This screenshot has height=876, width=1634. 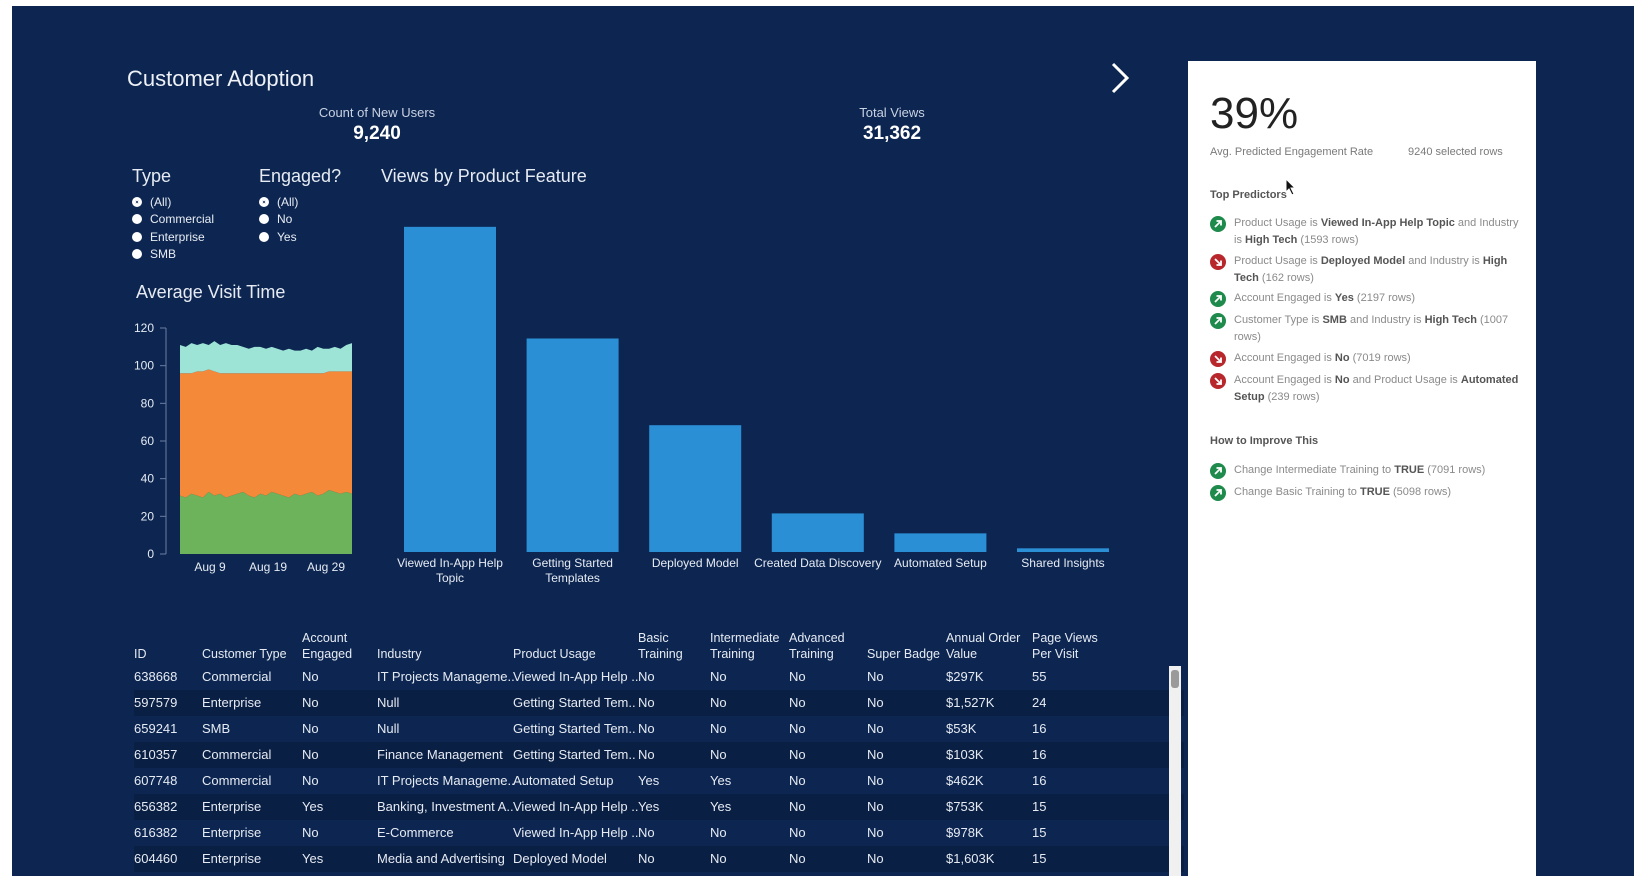 I want to click on type-filter-option: SMB, so click(x=173, y=255).